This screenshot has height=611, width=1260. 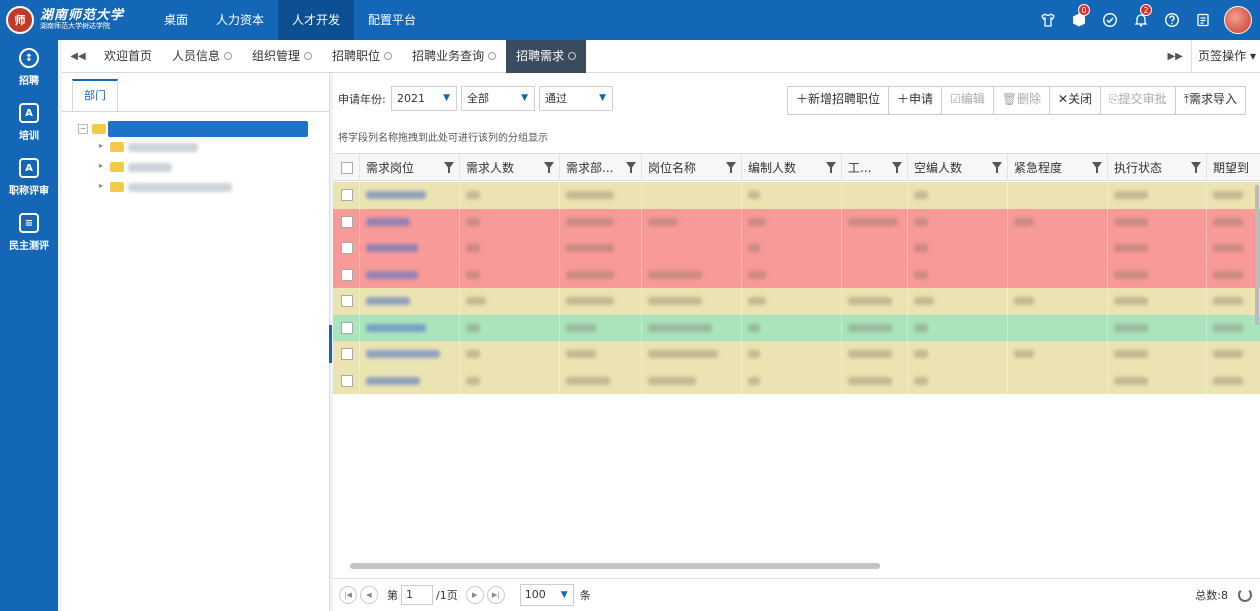 What do you see at coordinates (968, 100) in the screenshot?
I see `edit-button: ☑编辑` at bounding box center [968, 100].